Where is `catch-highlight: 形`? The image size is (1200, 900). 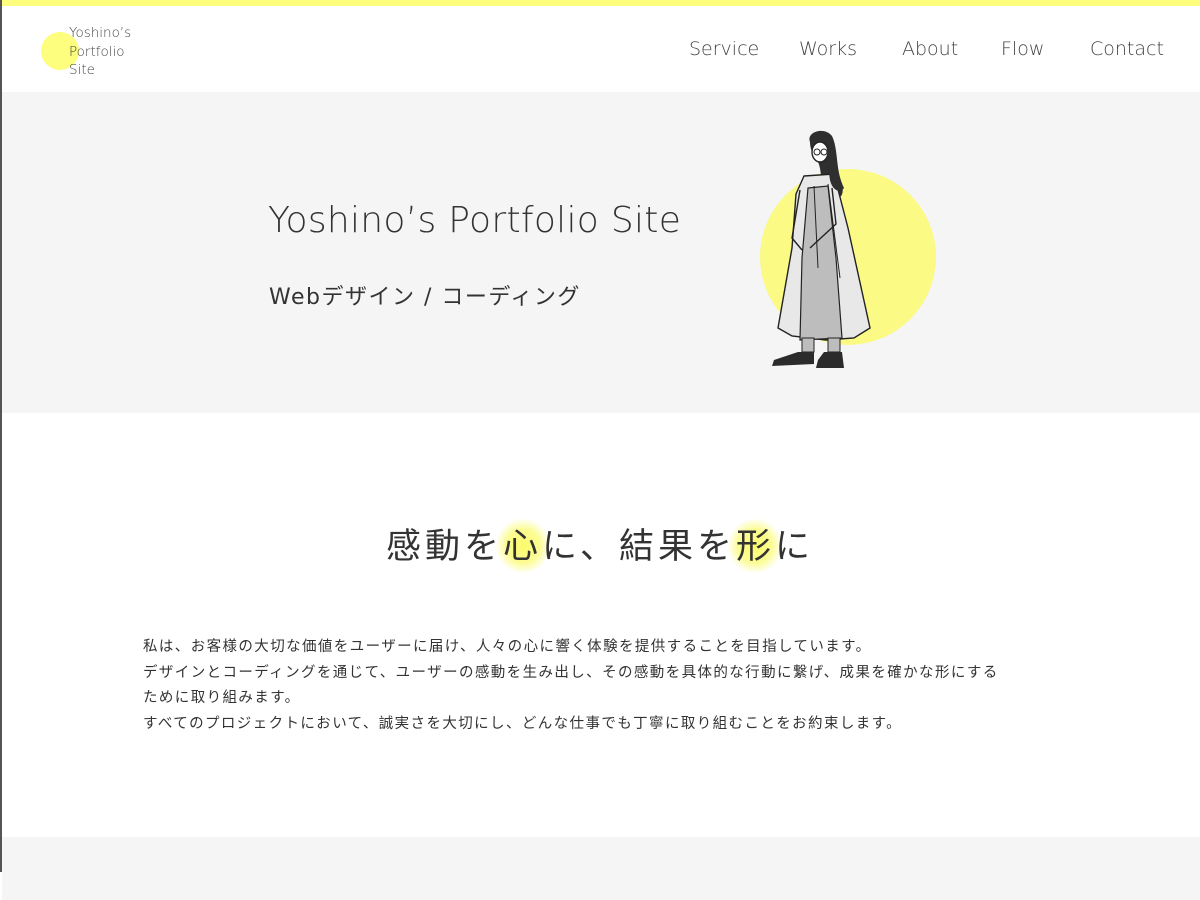
catch-highlight: 形 is located at coordinates (755, 546).